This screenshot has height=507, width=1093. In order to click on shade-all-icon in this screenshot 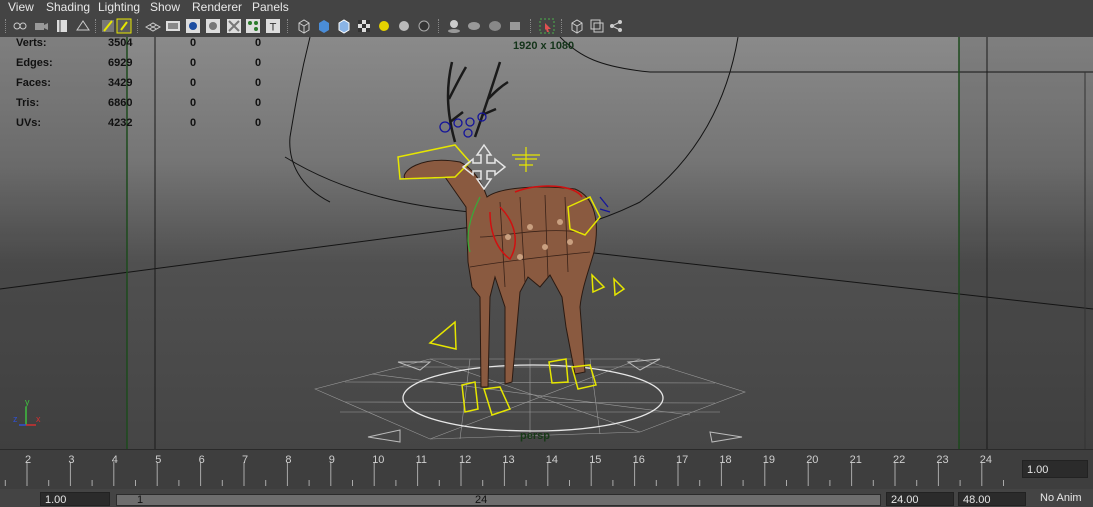, I will do `click(364, 26)`.